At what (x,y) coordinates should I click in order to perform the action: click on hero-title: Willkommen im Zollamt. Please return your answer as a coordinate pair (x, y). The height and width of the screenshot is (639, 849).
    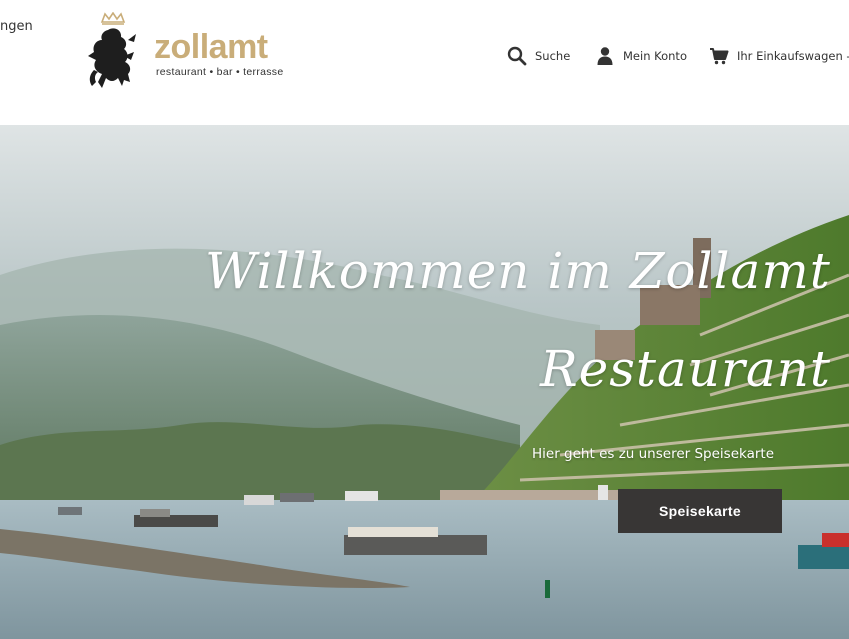
    Looking at the image, I should click on (518, 271).